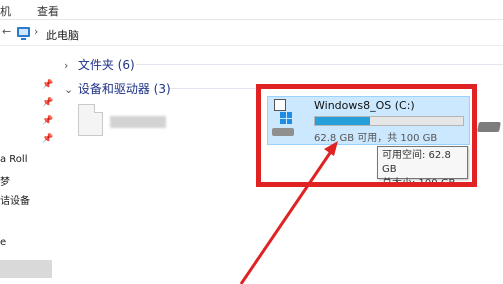  I want to click on annotation-arrow, so click(288, 212).